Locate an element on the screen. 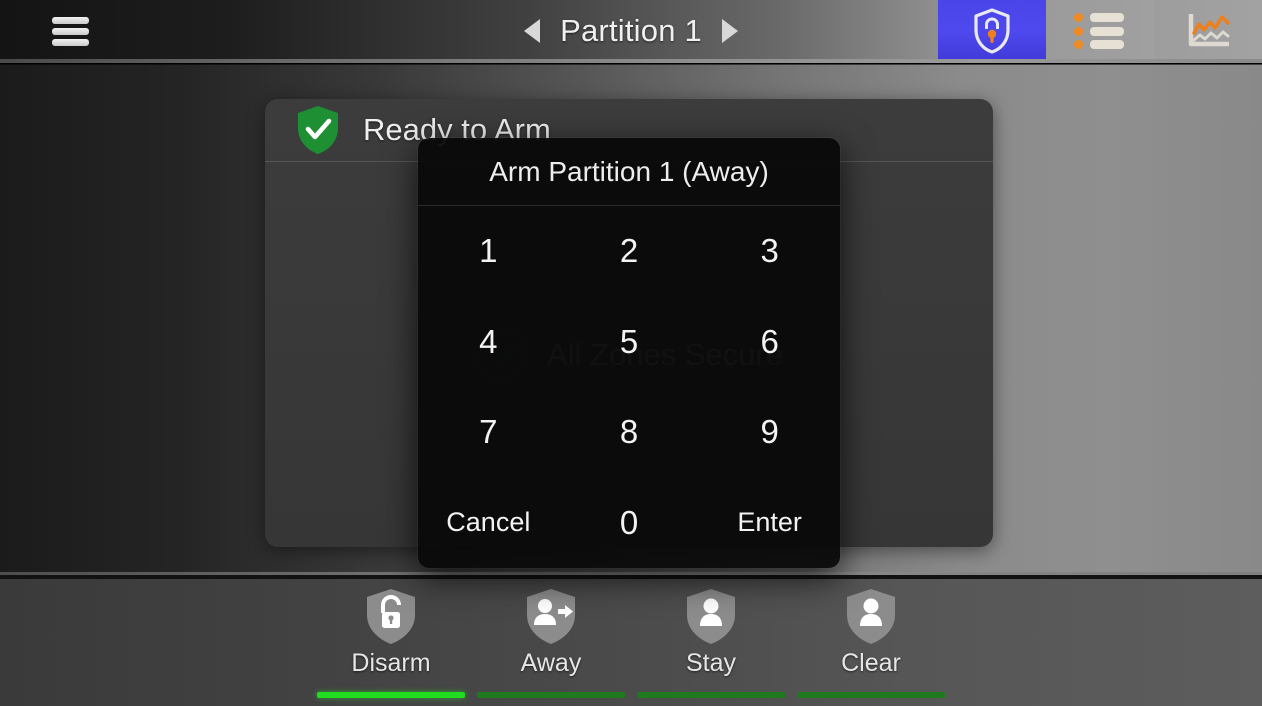  header-tab-group is located at coordinates (1100, 31).